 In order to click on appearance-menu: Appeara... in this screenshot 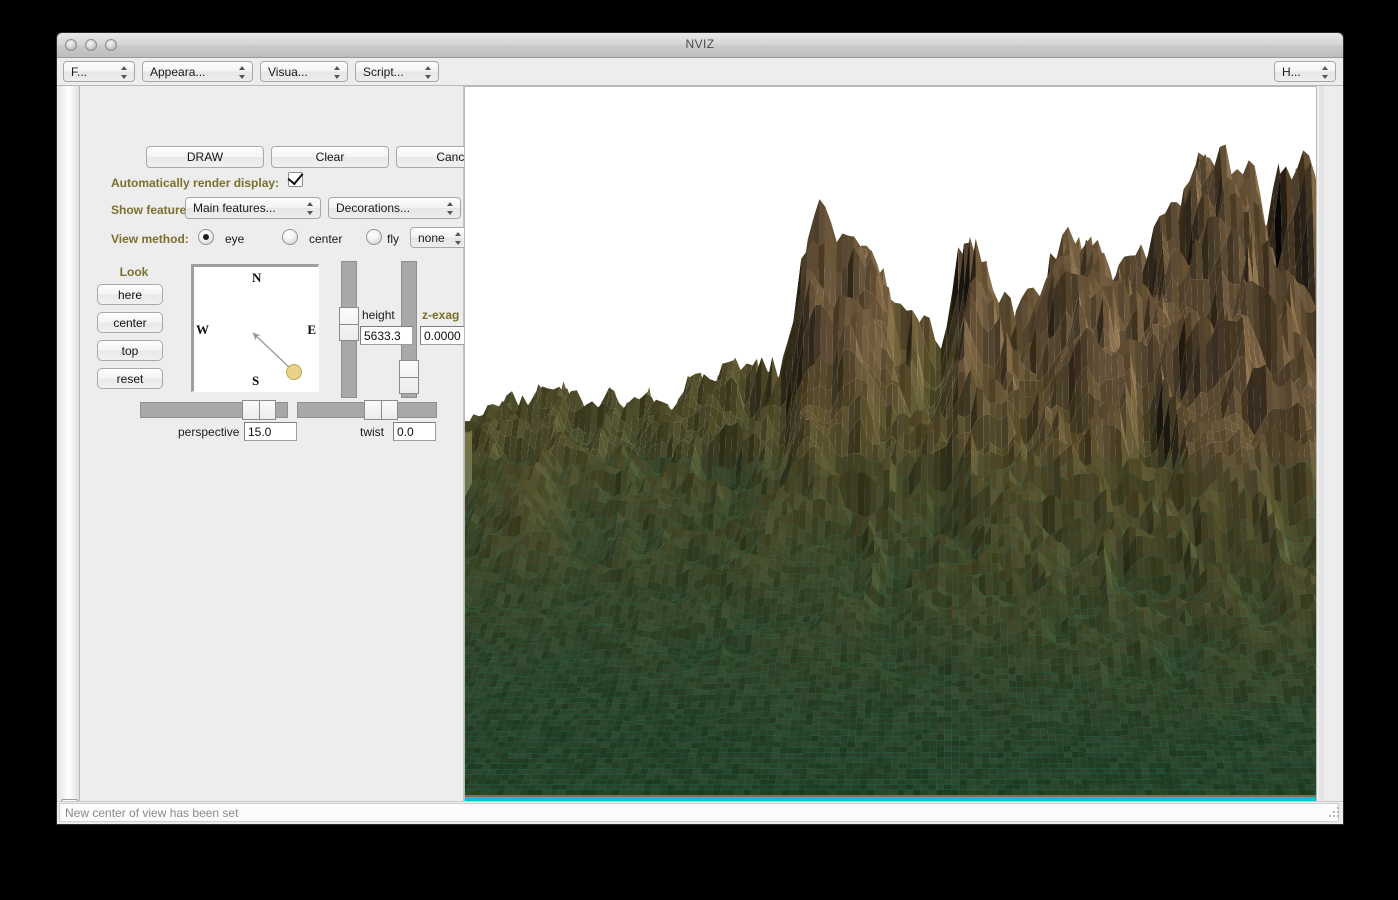, I will do `click(197, 71)`.